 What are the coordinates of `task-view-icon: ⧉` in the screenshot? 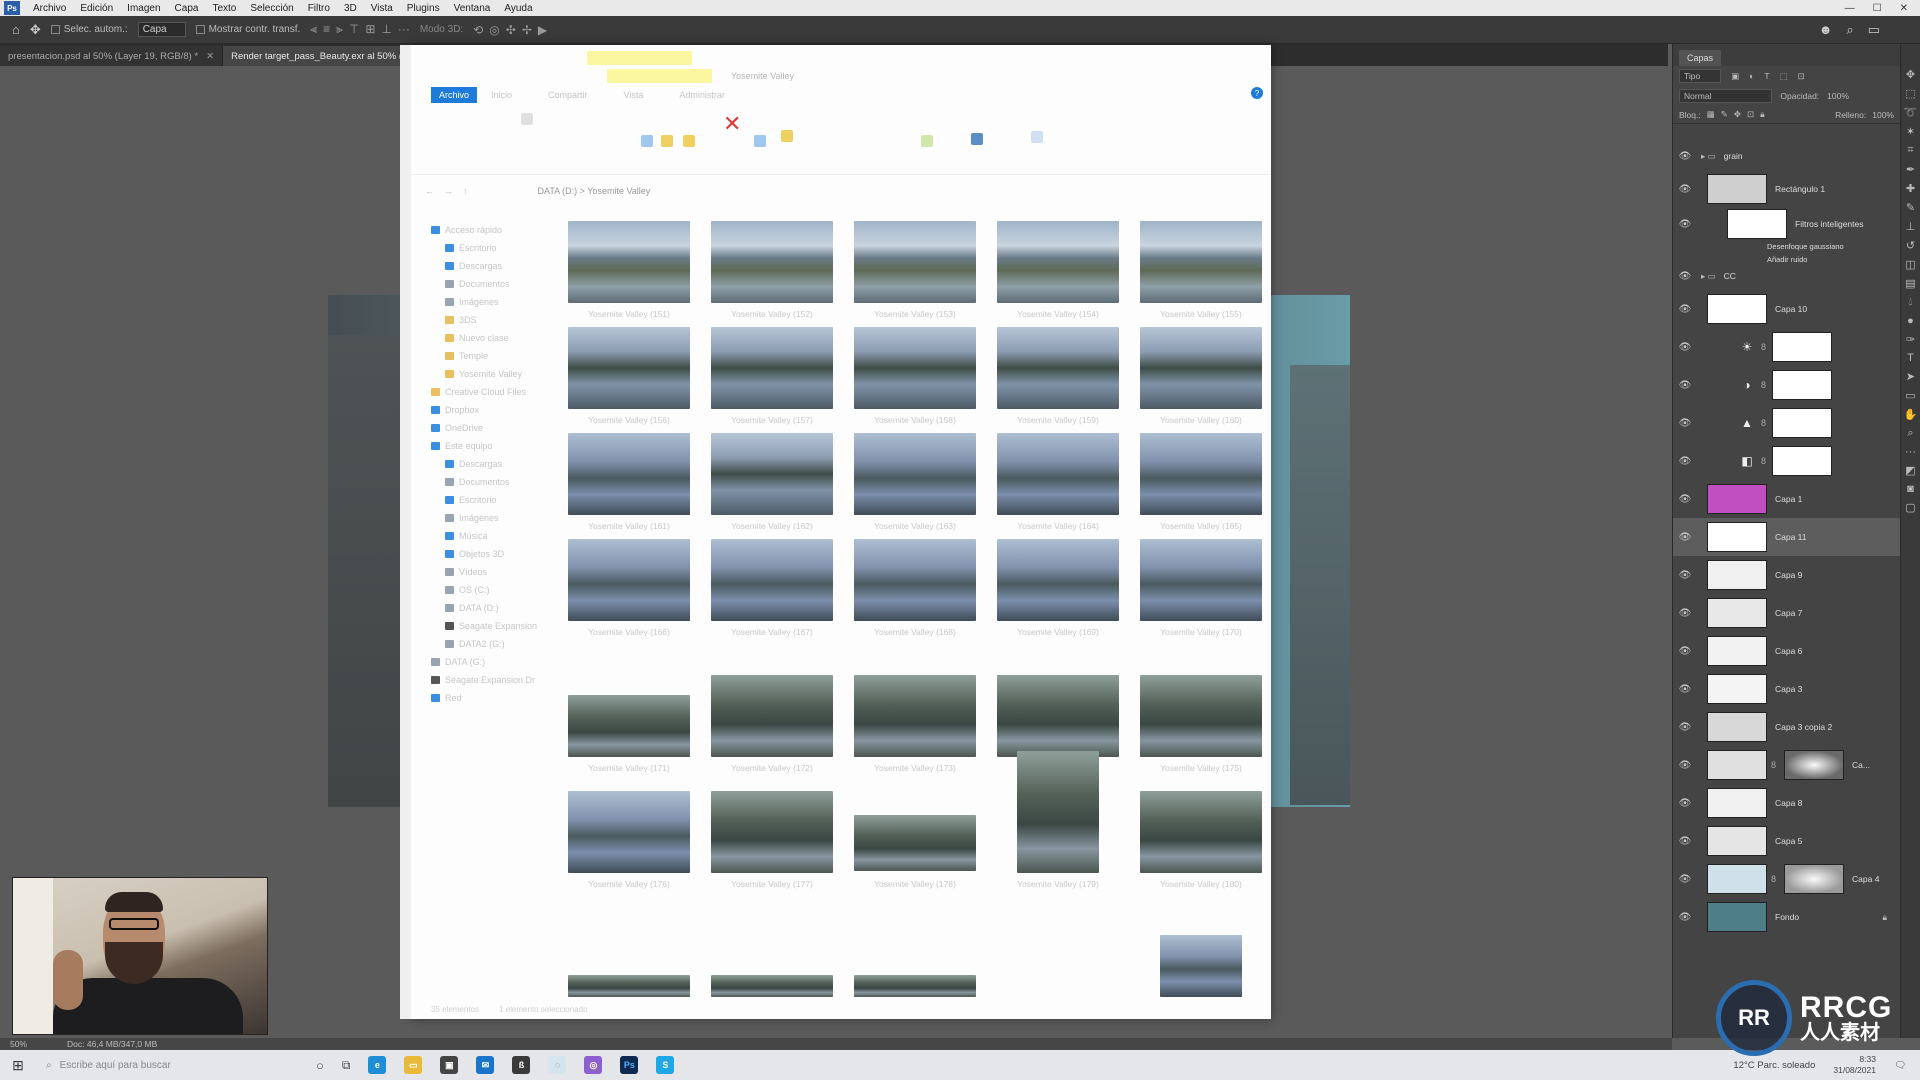 It's located at (346, 1065).